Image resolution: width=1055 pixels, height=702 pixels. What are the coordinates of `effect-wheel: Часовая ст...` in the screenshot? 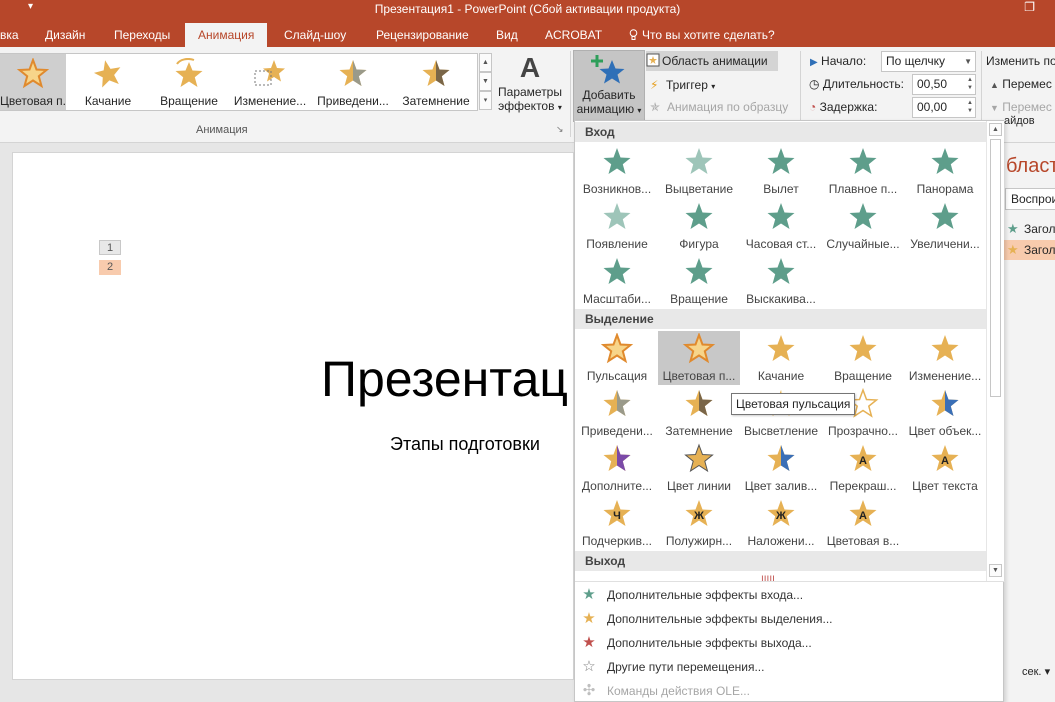 It's located at (781, 226).